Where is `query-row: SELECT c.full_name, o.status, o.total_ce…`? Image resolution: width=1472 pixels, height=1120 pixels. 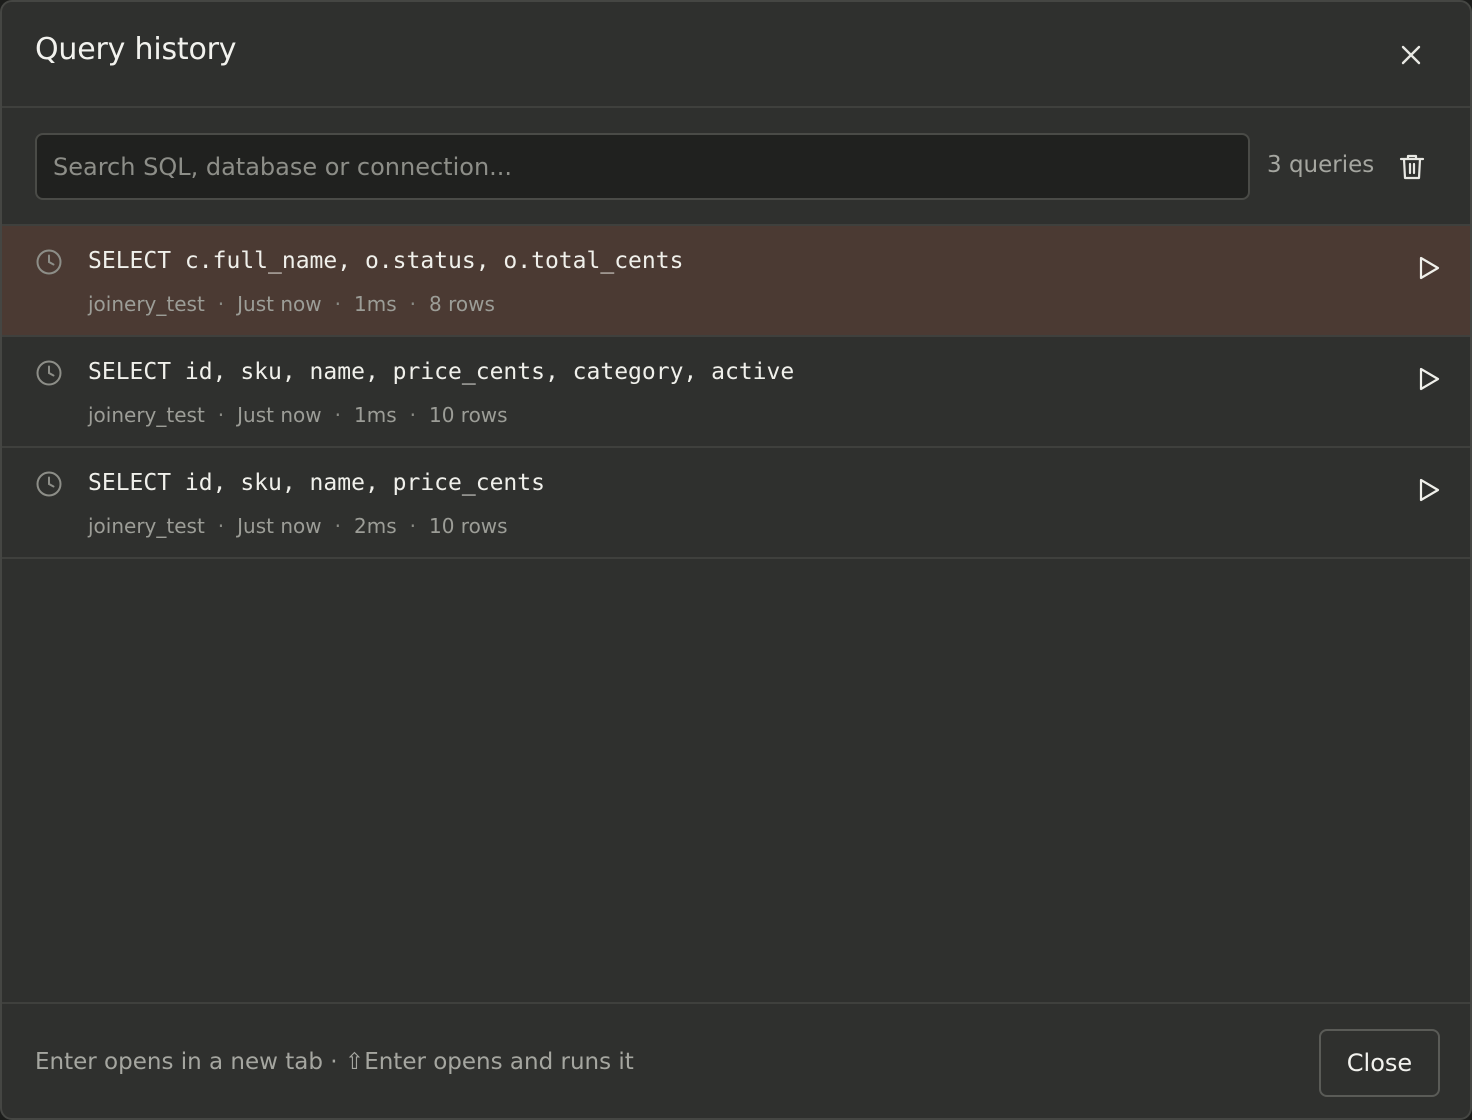
query-row: SELECT c.full_name, o.status, o.total_ce… is located at coordinates (736, 281).